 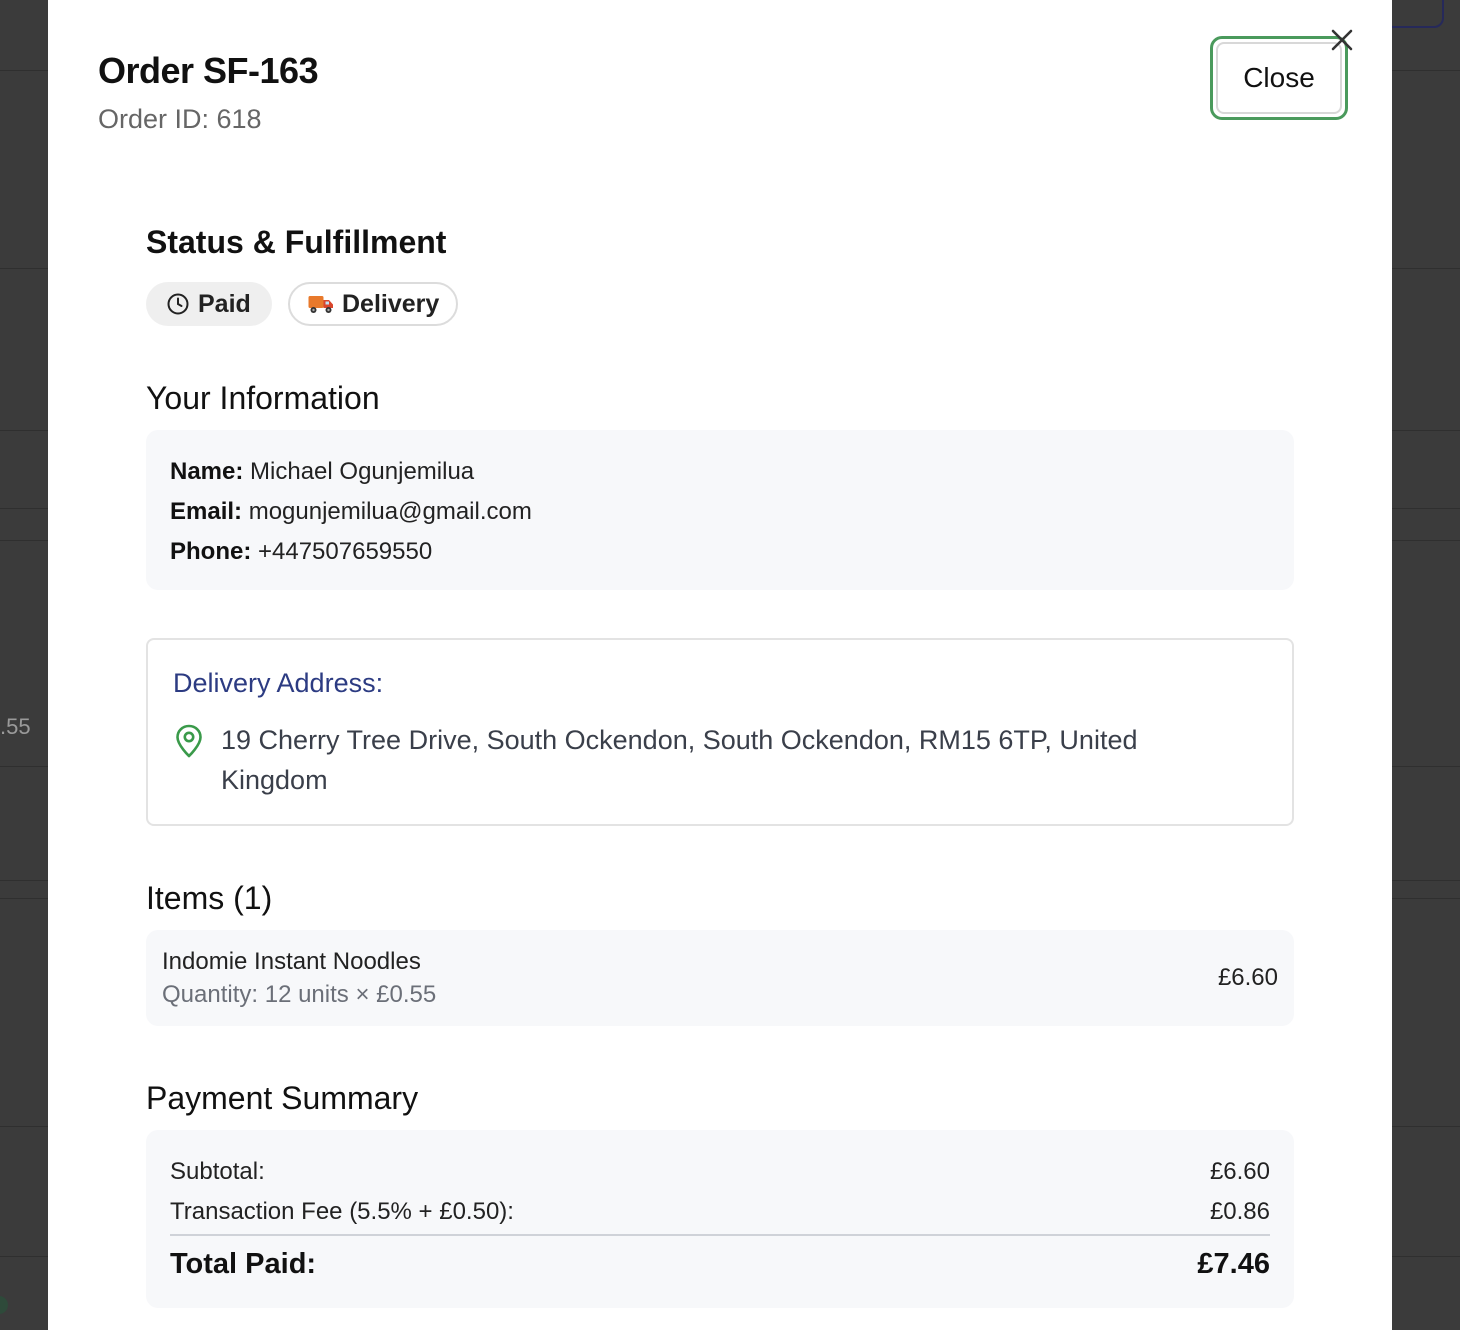 What do you see at coordinates (243, 1264) in the screenshot?
I see `total-label: Total Paid:` at bounding box center [243, 1264].